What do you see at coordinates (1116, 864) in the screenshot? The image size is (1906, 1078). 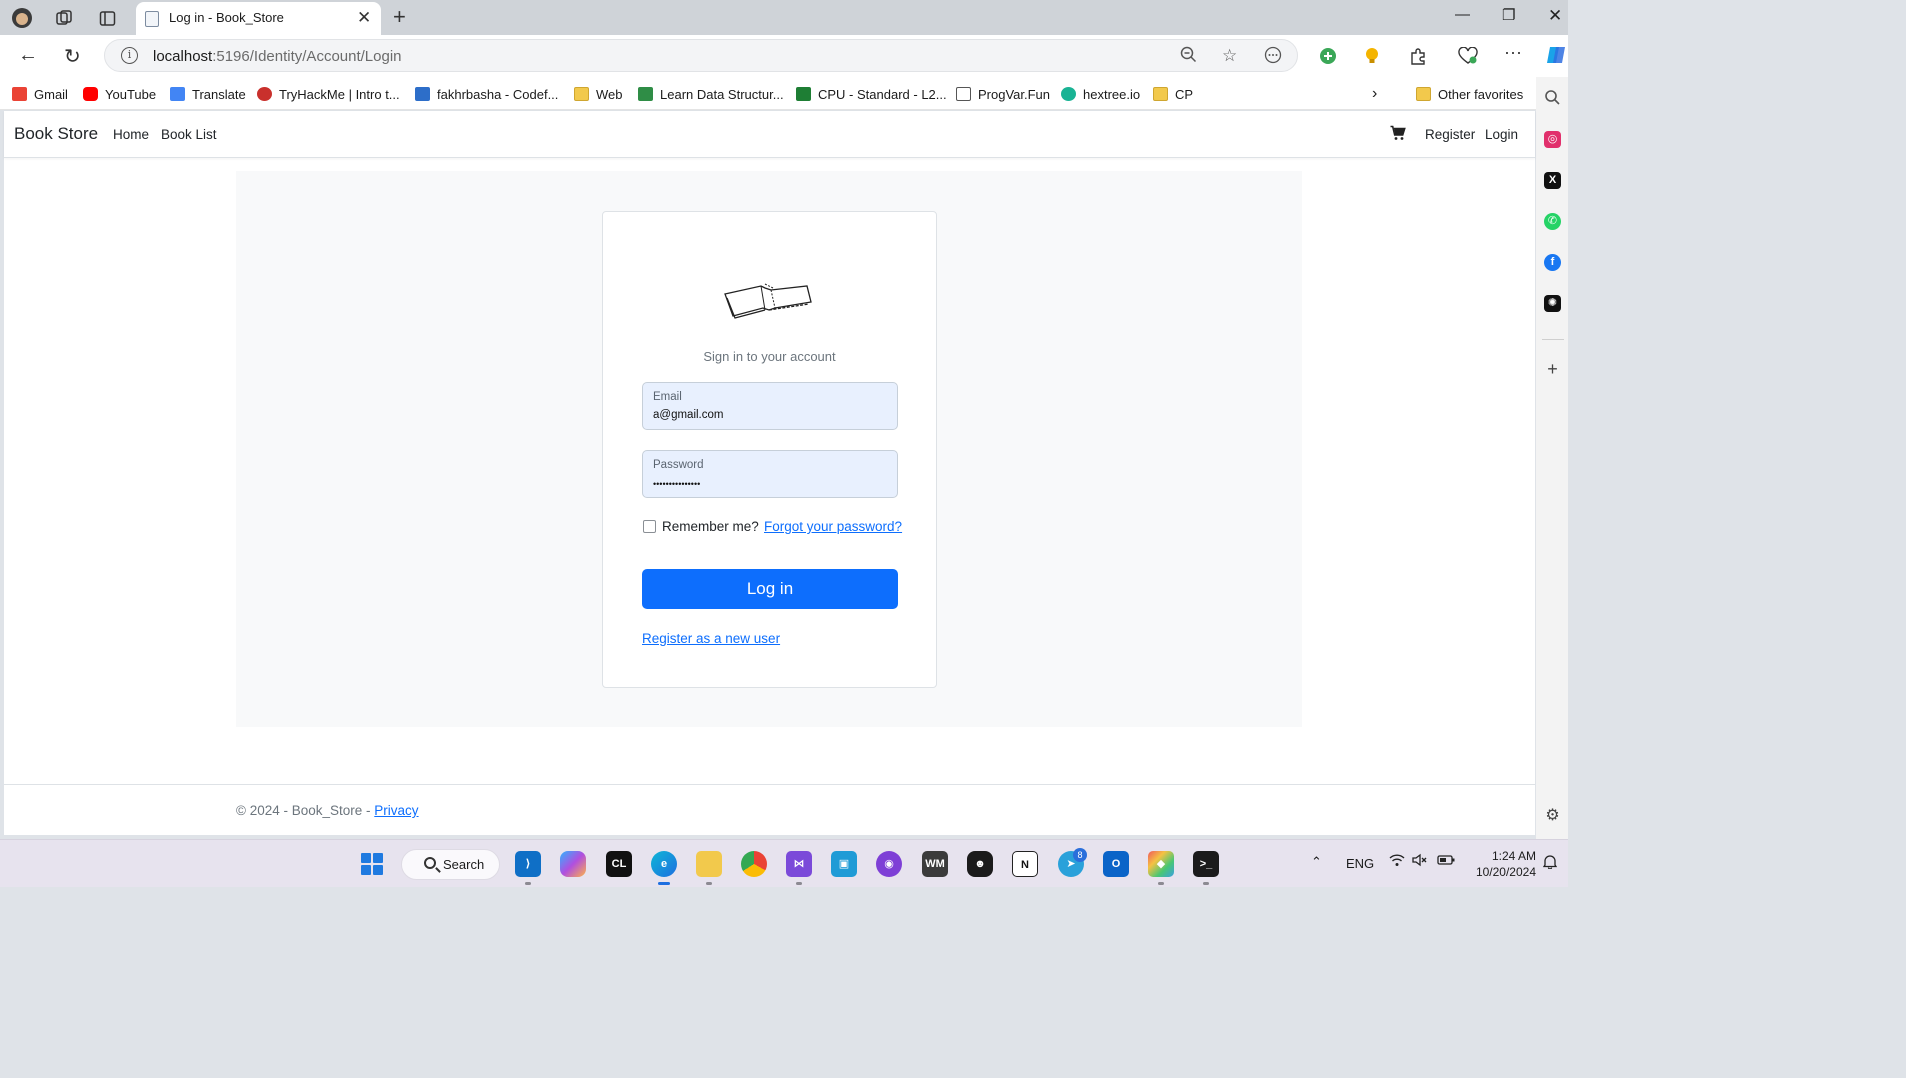 I see `outlook-icon: O` at bounding box center [1116, 864].